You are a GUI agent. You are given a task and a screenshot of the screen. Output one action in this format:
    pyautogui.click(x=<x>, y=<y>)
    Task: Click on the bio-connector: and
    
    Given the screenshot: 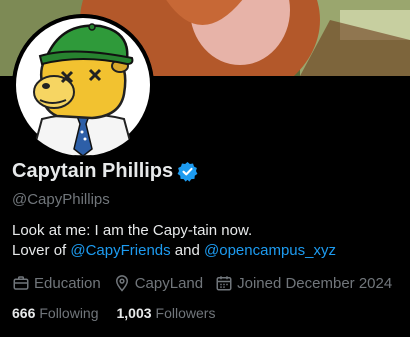 What is the action you would take?
    pyautogui.click(x=187, y=250)
    